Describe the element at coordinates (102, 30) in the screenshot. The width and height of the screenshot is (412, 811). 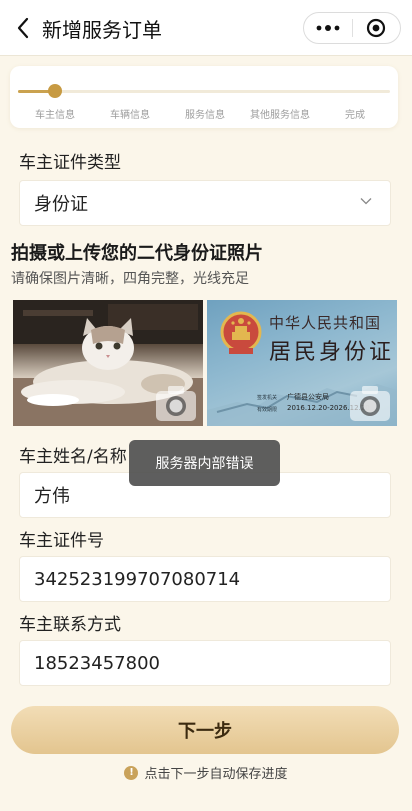
I see `page-title: 新增服务订单` at that location.